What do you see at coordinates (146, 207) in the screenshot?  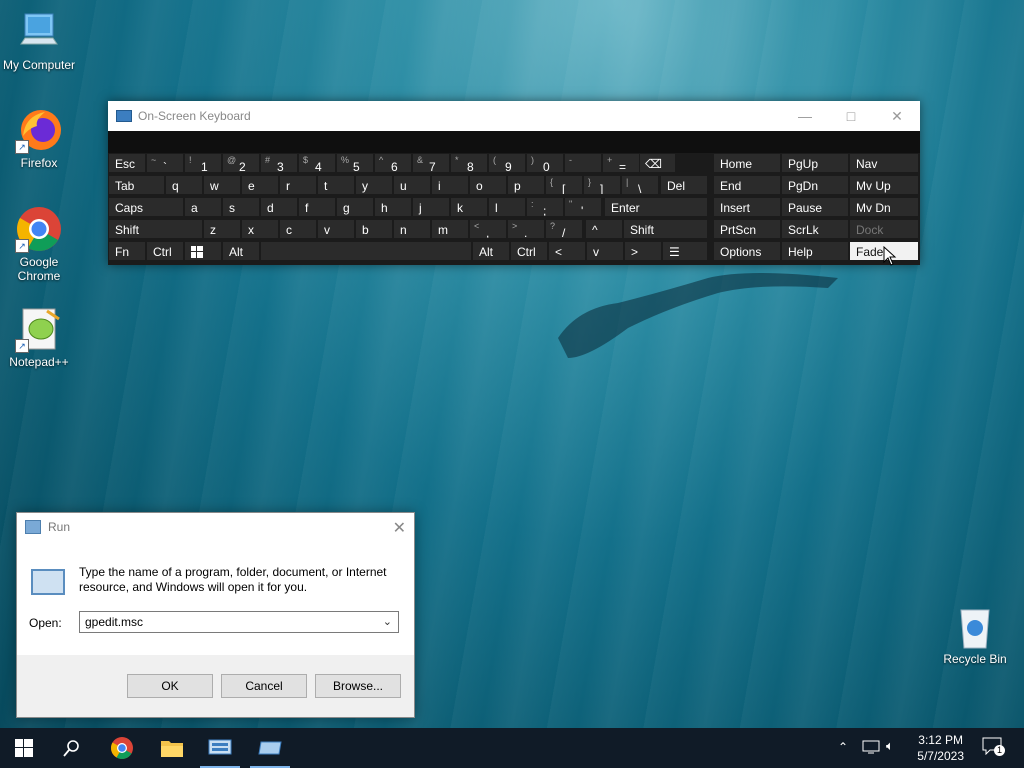 I see `key-caps: Caps` at bounding box center [146, 207].